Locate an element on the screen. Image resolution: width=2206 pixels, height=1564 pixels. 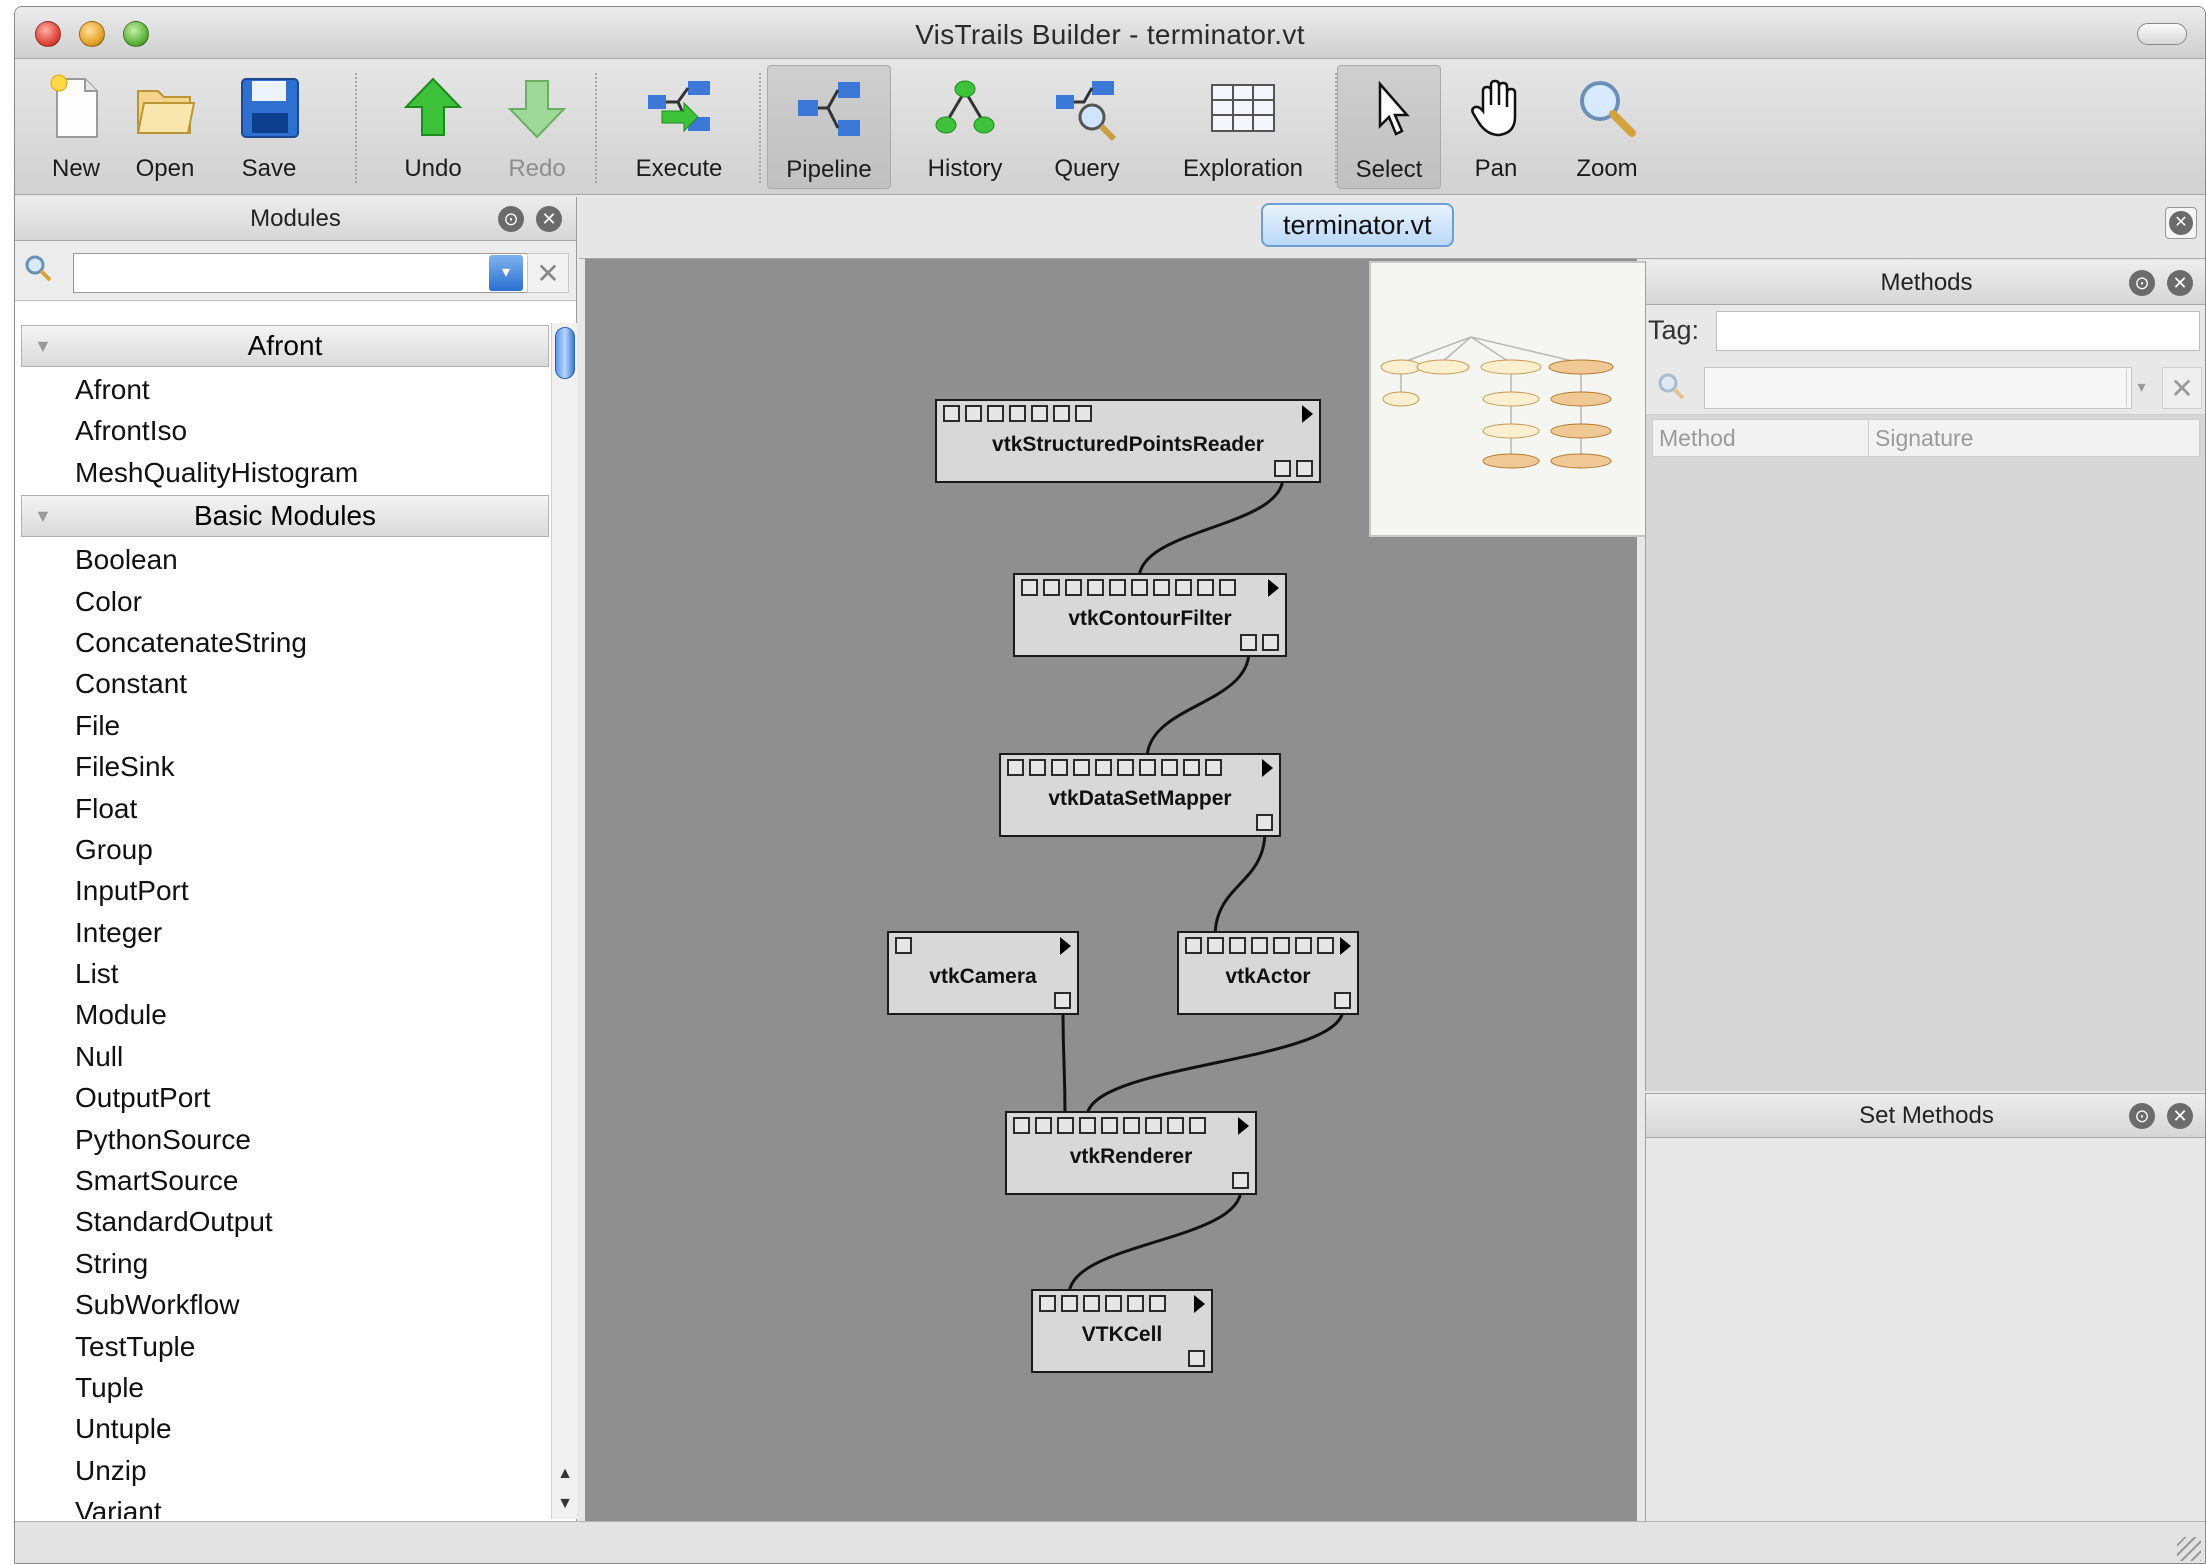
pan-tool-button: Pan is located at coordinates (1496, 127).